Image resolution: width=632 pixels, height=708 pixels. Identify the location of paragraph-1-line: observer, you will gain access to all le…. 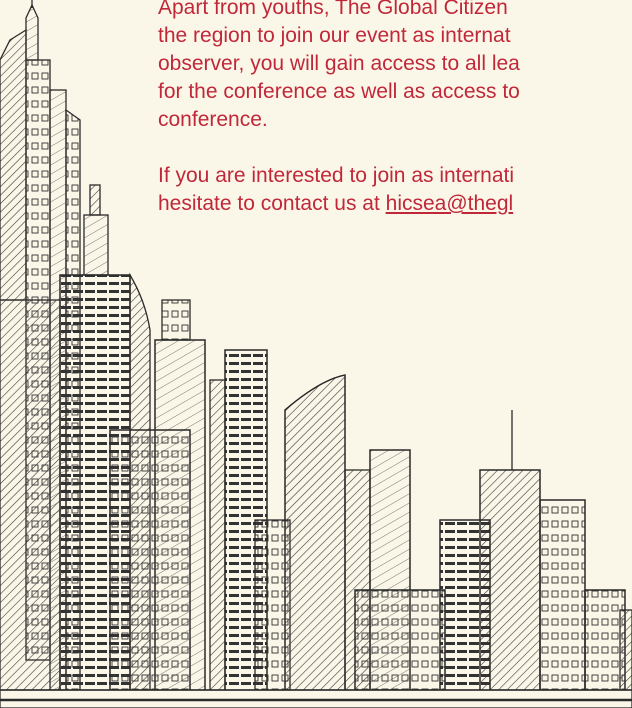
(339, 63).